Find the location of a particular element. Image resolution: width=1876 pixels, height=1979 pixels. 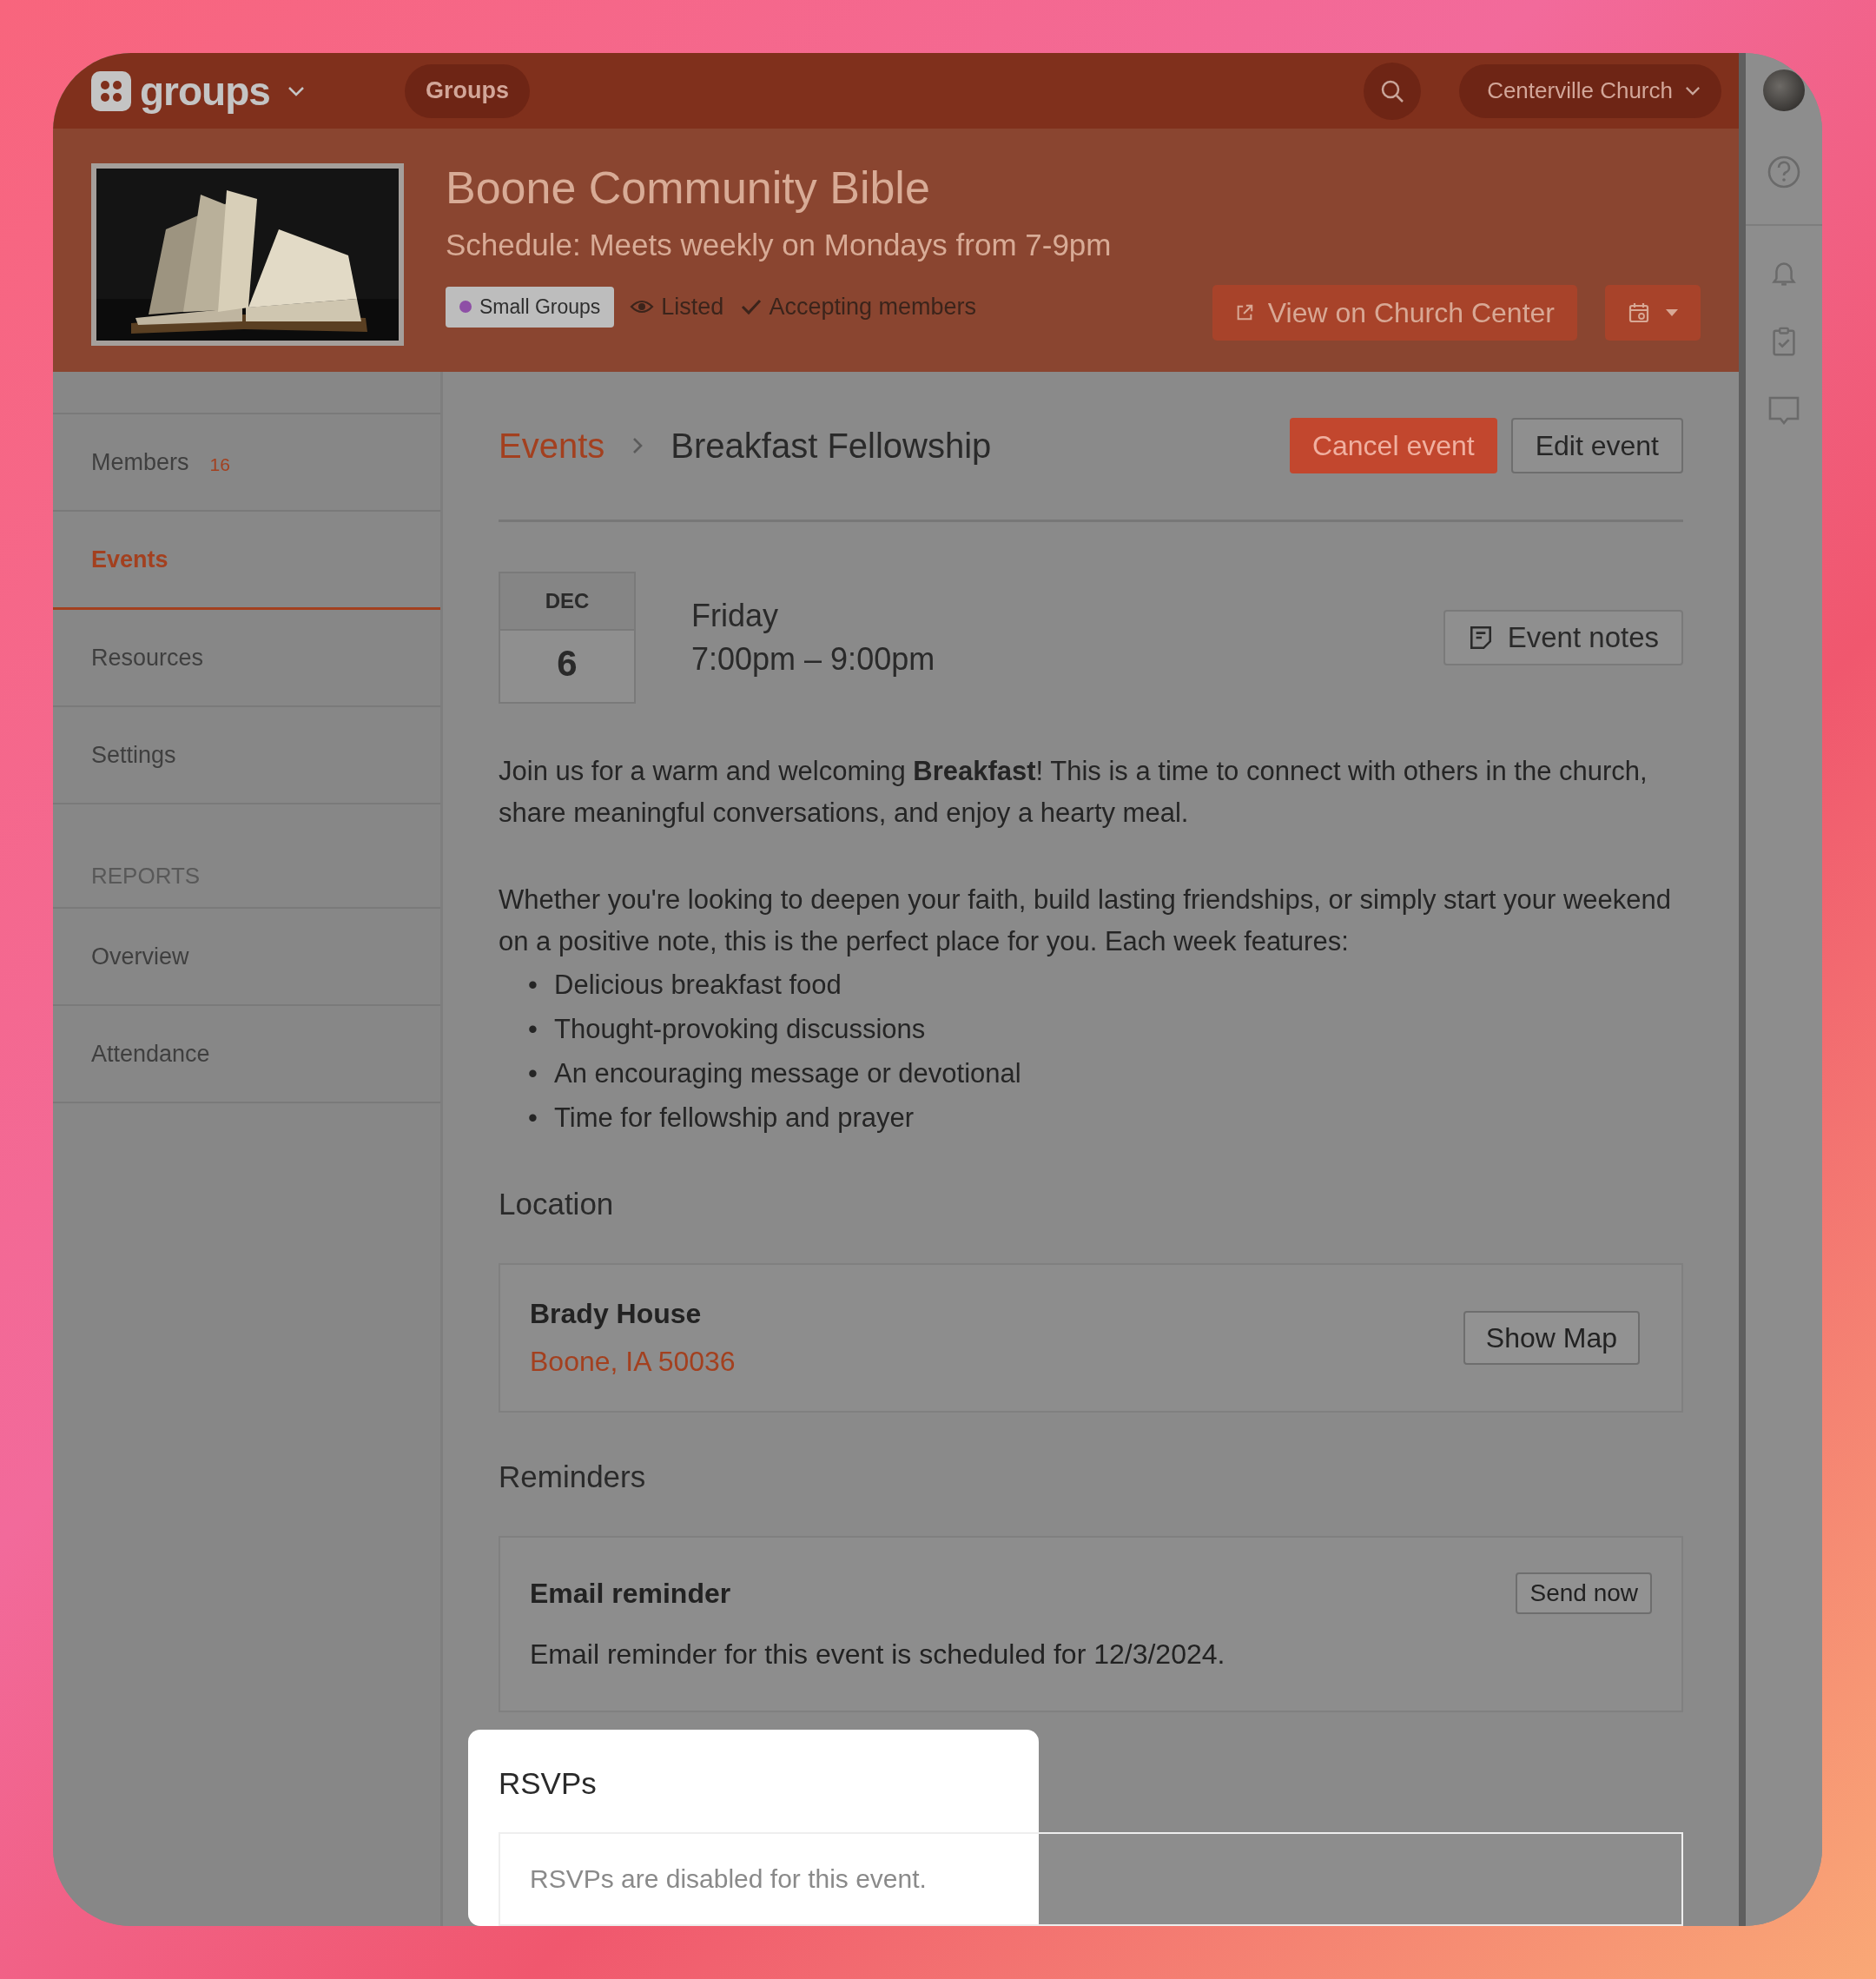

section-heading: RSVPs is located at coordinates (548, 1783).